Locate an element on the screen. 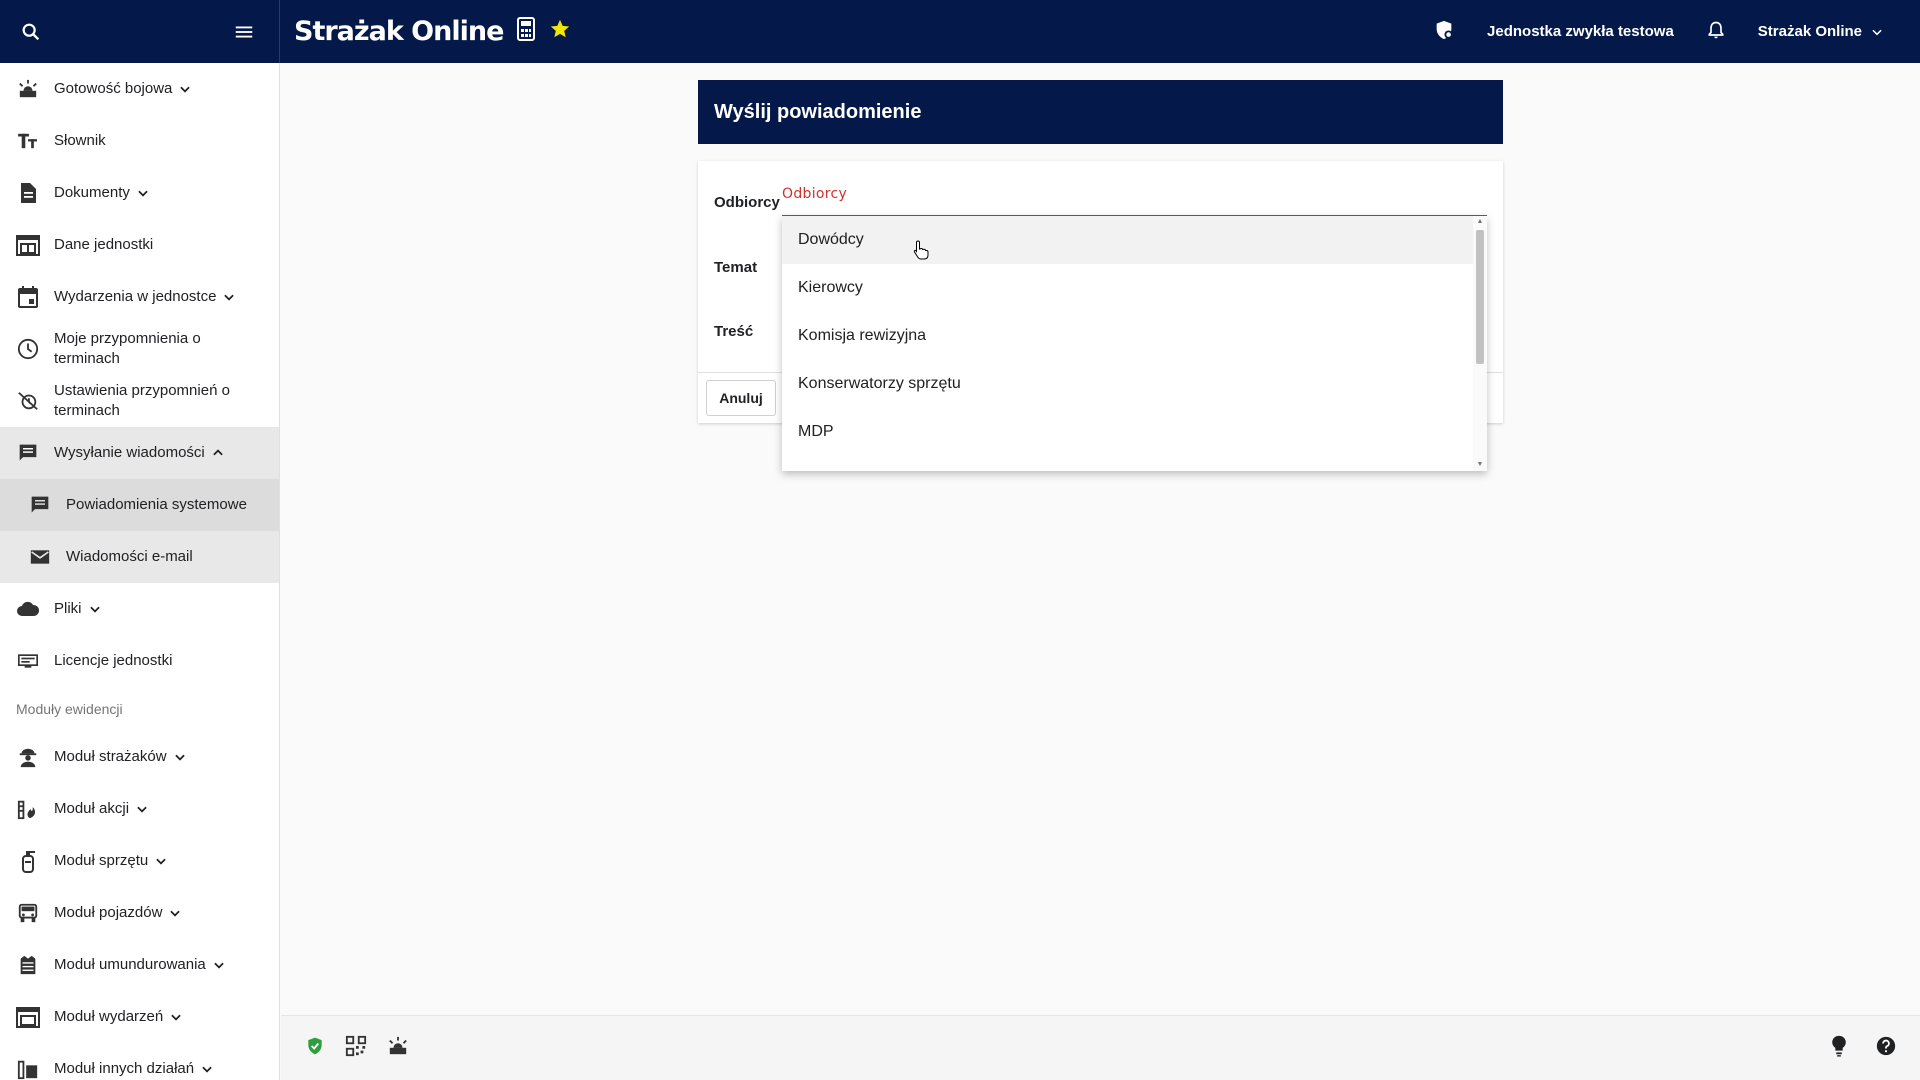 The width and height of the screenshot is (1920, 1080). lightbulb-icon is located at coordinates (1839, 1048).